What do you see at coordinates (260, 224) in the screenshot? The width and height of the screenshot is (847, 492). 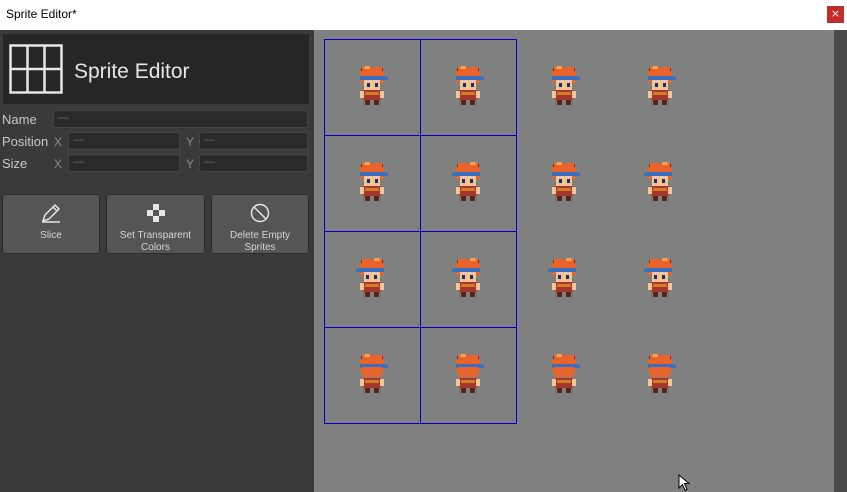 I see `delete-empty-sprites-button: Delete Empty Sprites` at bounding box center [260, 224].